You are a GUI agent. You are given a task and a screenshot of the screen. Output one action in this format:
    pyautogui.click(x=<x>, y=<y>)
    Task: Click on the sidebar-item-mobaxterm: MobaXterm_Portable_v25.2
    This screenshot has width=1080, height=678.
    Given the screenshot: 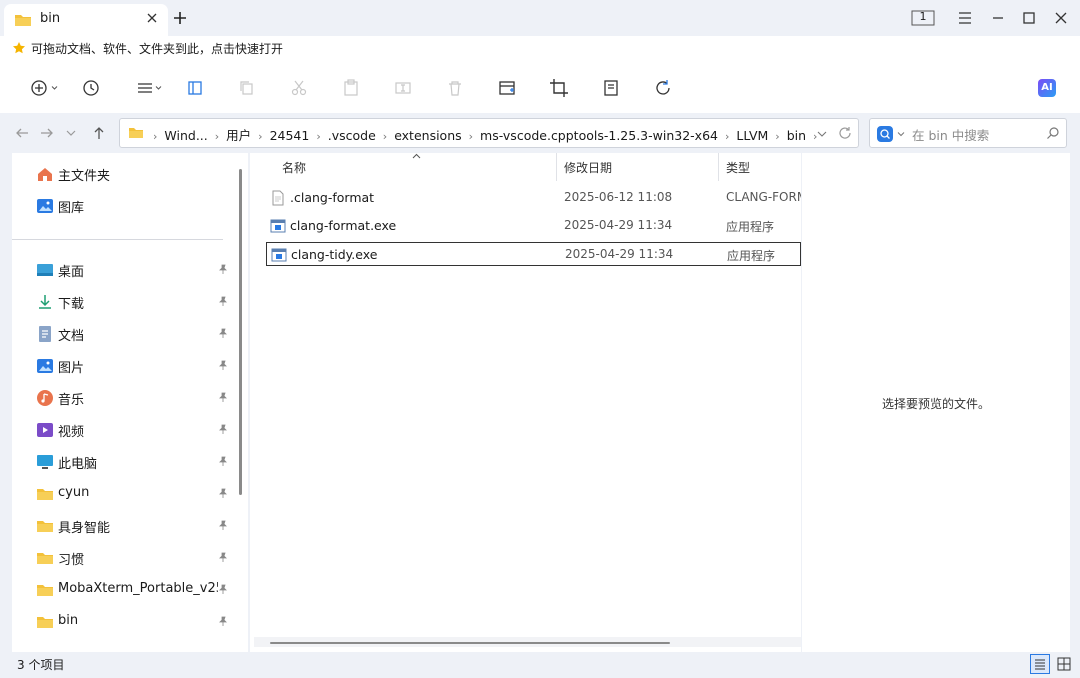 What is the action you would take?
    pyautogui.click(x=136, y=590)
    